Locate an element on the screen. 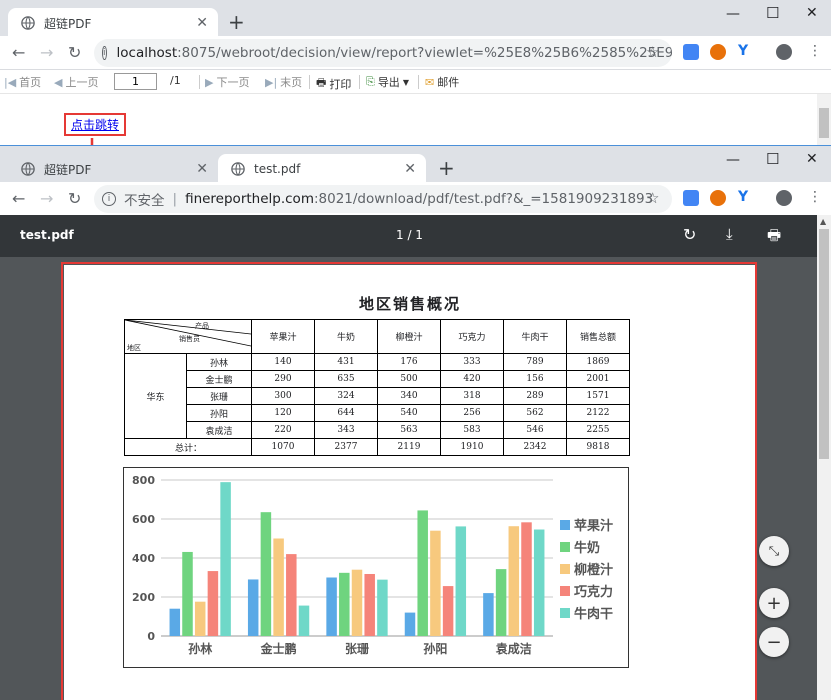  chevron-down-icon: ▼ is located at coordinates (405, 82).